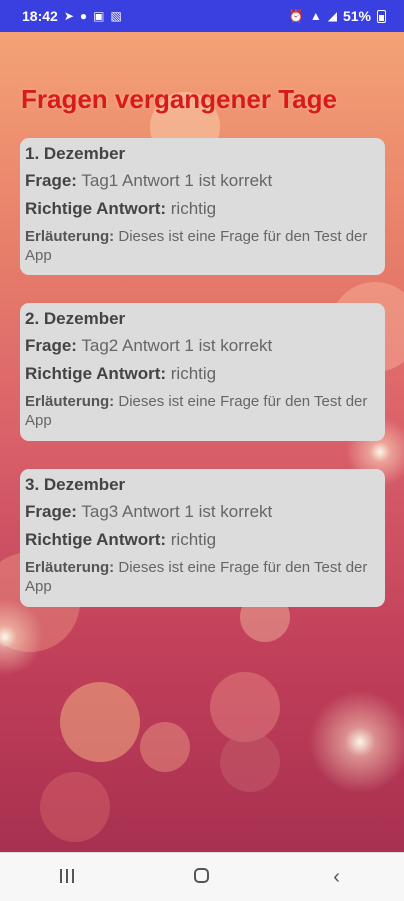  Describe the element at coordinates (83, 16) in the screenshot. I see `app-icon: ●` at that location.